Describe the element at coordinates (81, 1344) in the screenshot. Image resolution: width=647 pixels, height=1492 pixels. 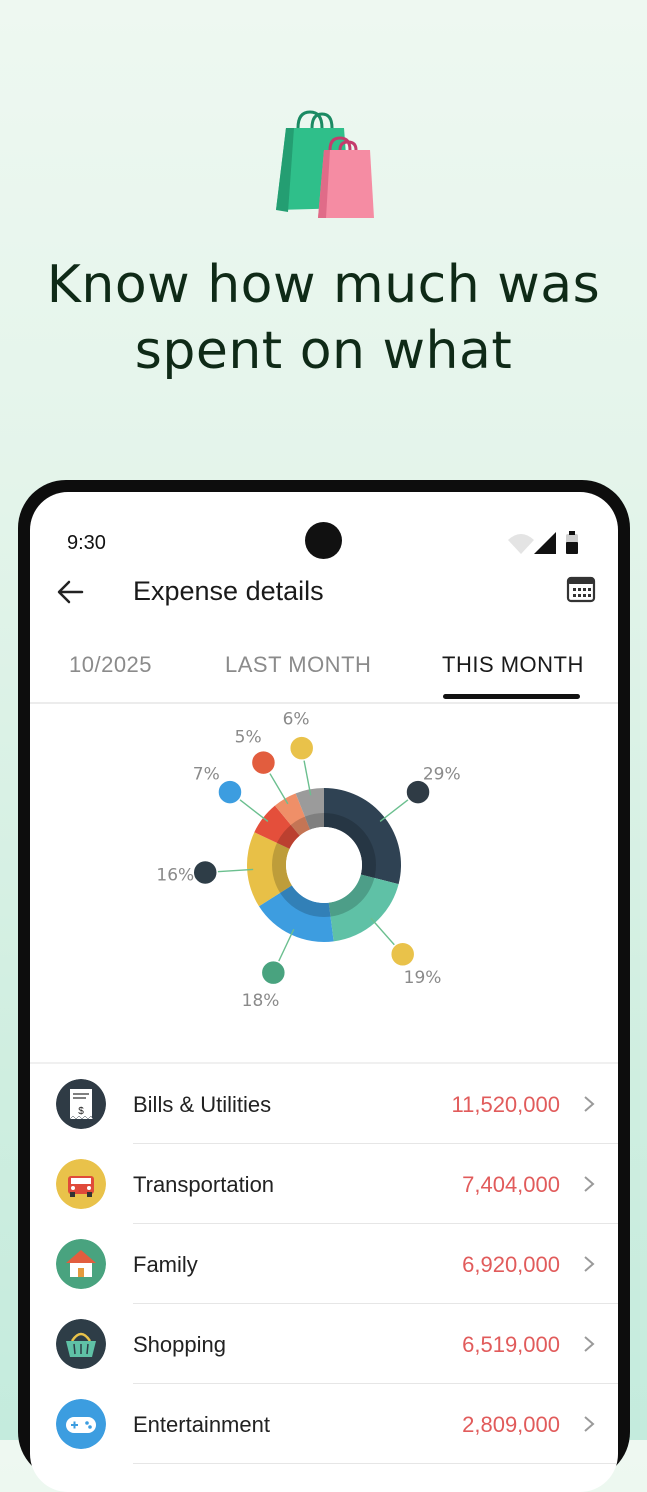
I see `shopping-basket-icon` at that location.